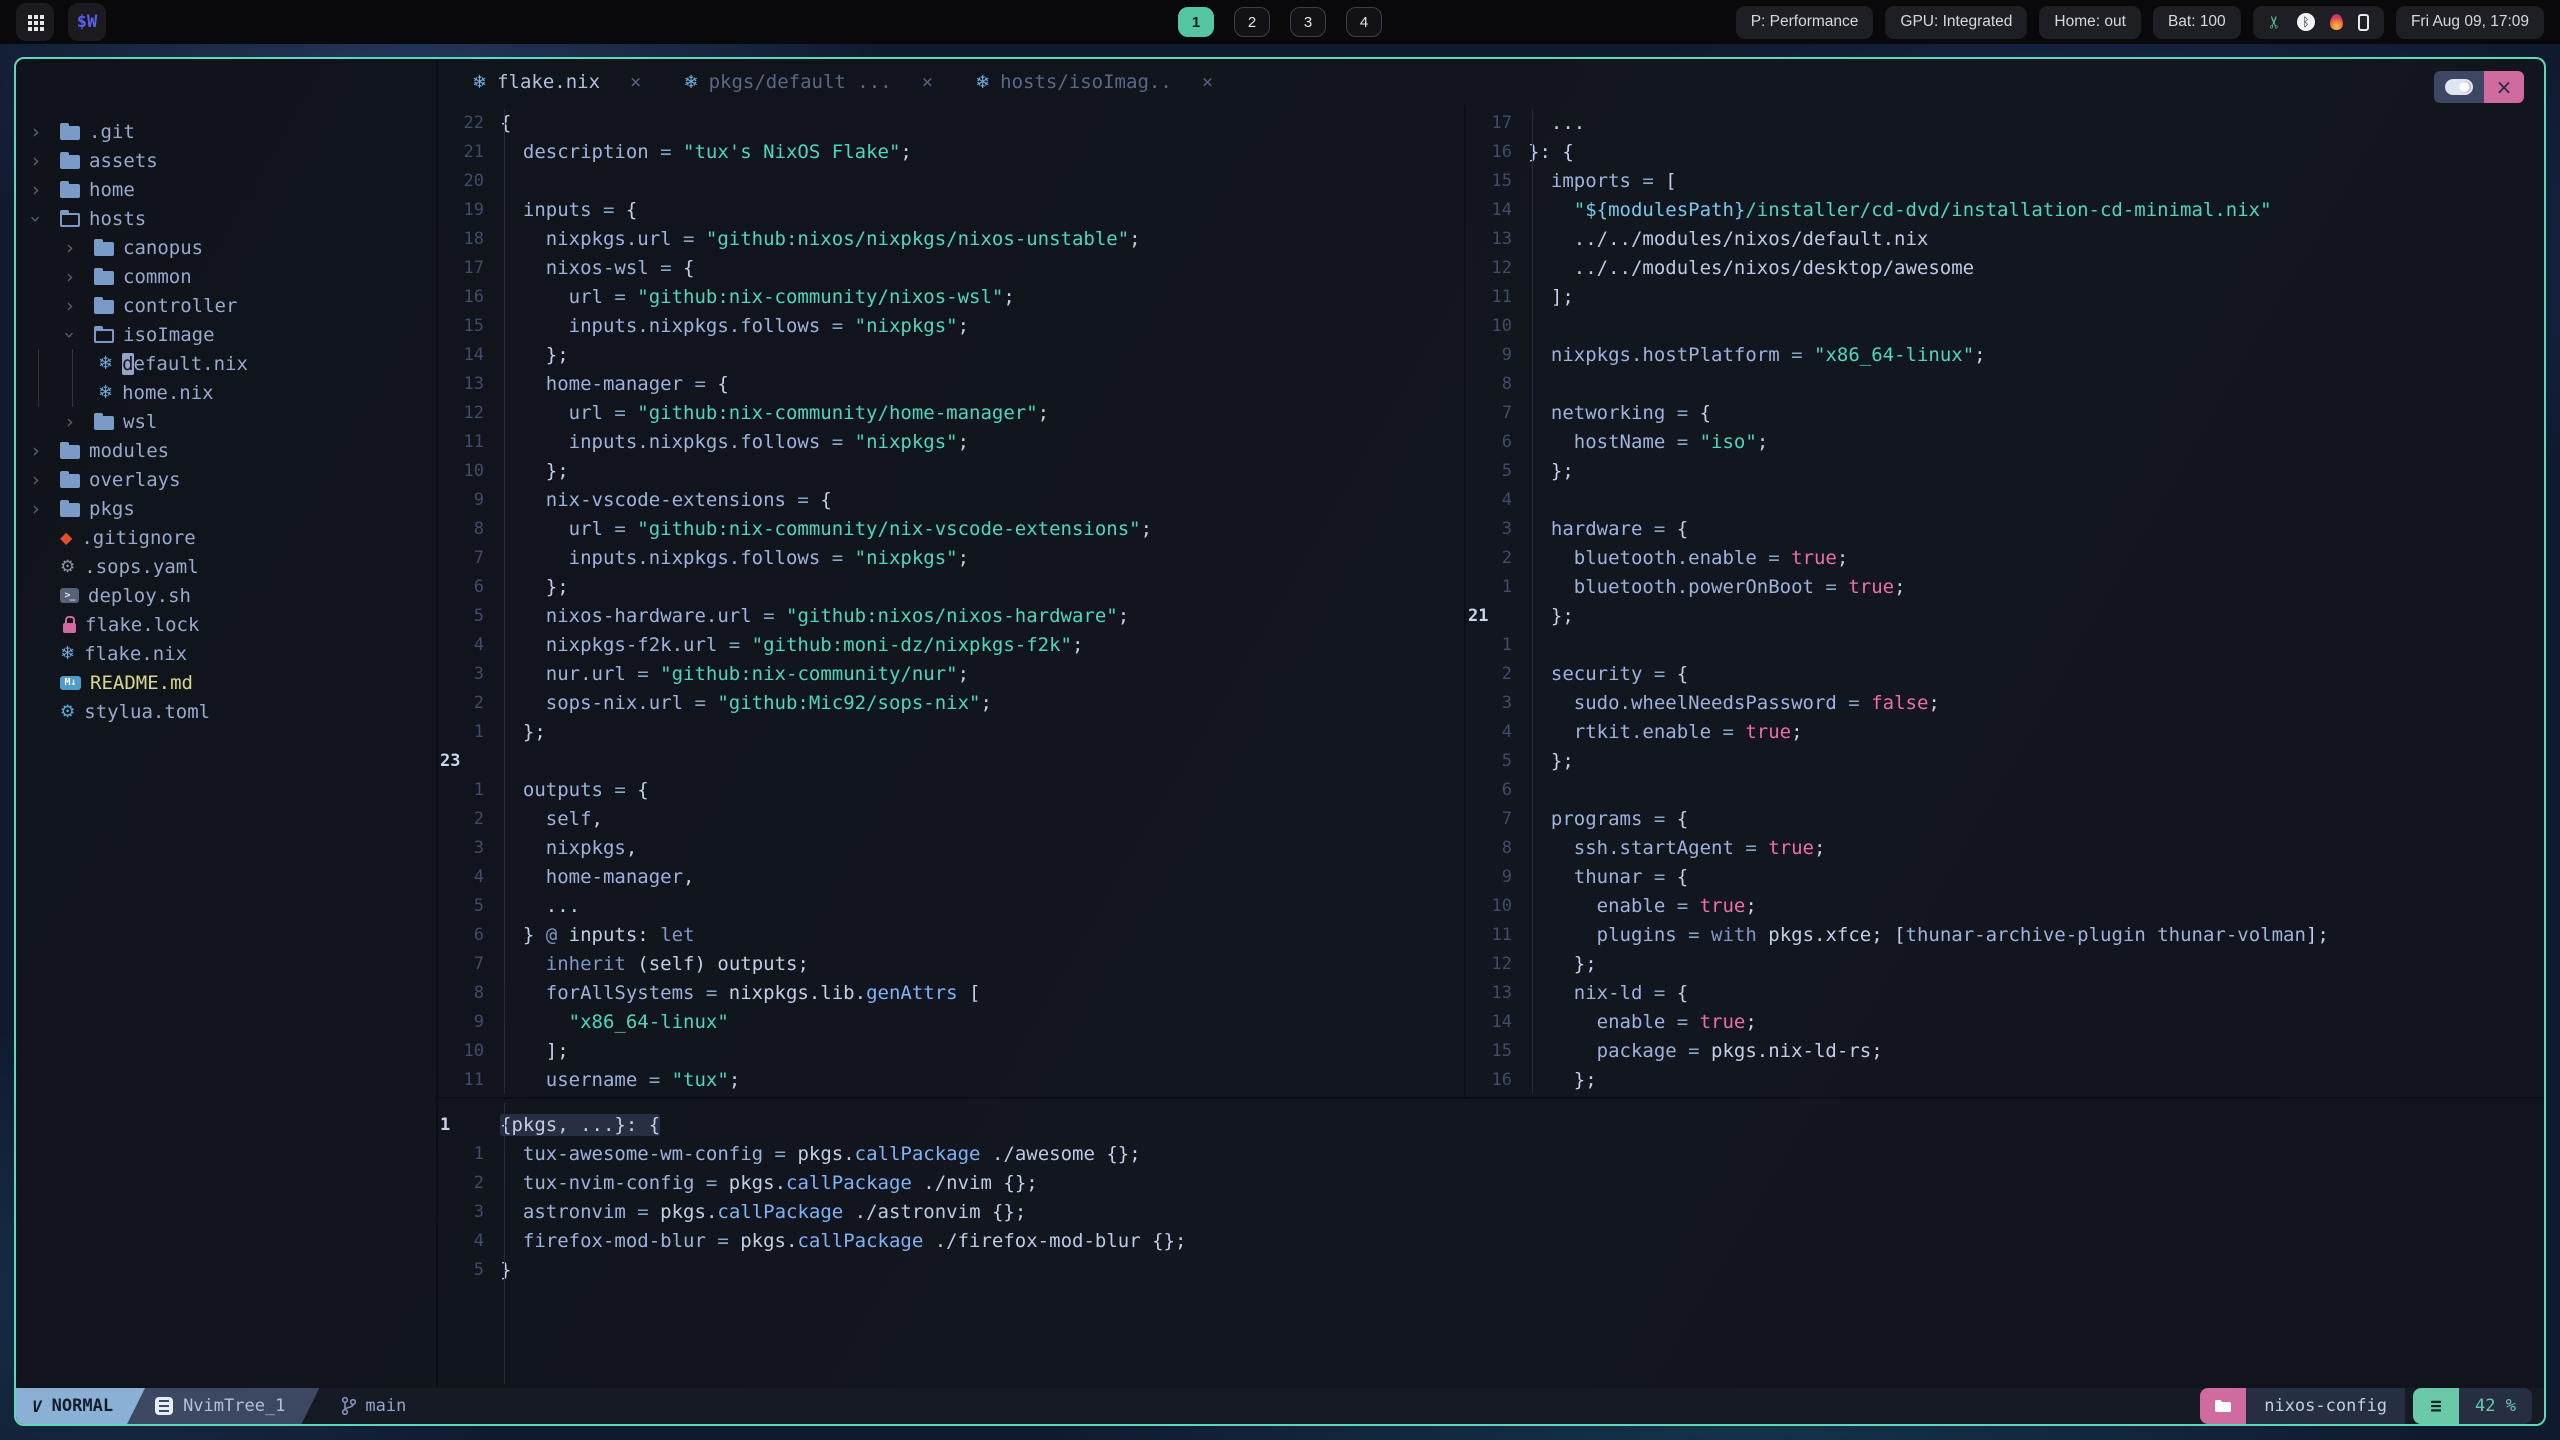  I want to click on code-line: 9 nix-vscode-extensions = {, so click(951, 500).